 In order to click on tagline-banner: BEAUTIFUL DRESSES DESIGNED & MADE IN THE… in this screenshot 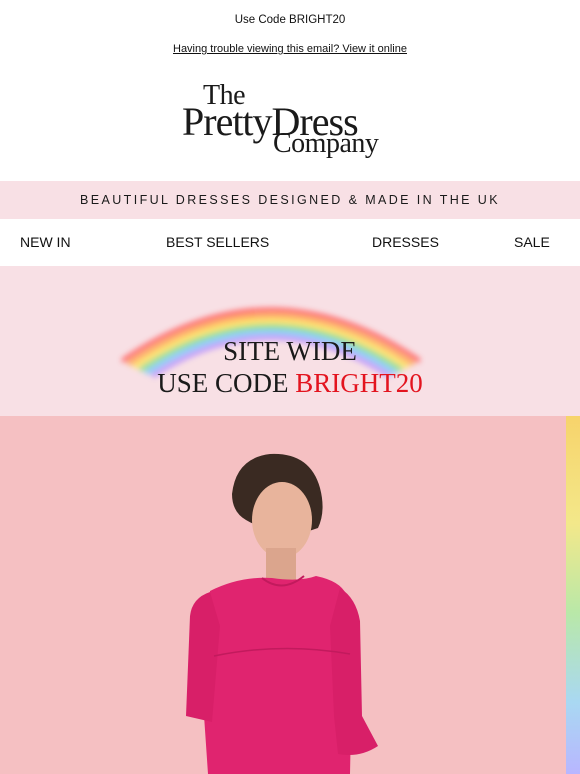, I will do `click(290, 200)`.